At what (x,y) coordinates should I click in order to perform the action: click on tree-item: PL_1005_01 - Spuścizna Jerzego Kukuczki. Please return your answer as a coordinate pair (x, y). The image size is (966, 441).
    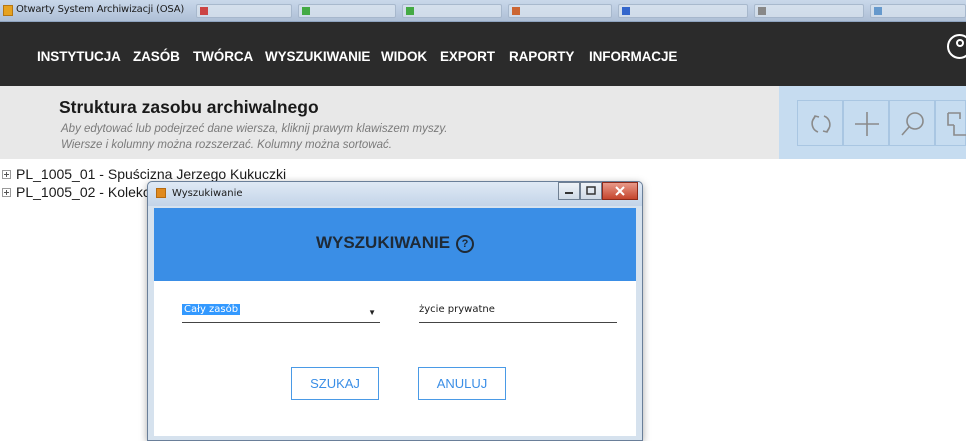
    Looking at the image, I should click on (144, 174).